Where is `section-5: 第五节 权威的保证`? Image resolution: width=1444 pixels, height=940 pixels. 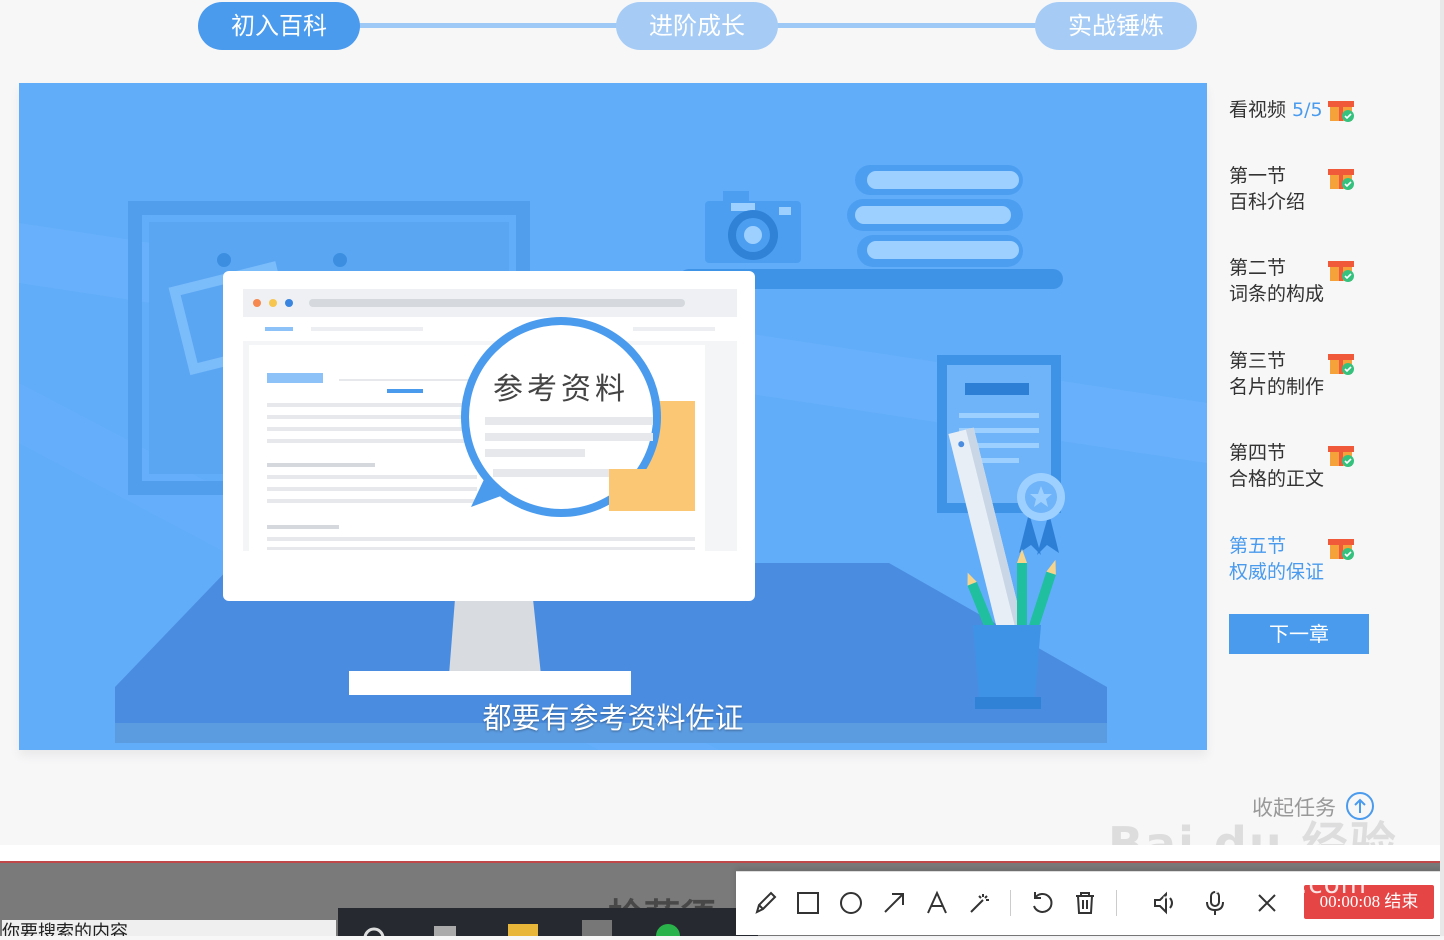
section-5: 第五节 权威的保证 is located at coordinates (1276, 559).